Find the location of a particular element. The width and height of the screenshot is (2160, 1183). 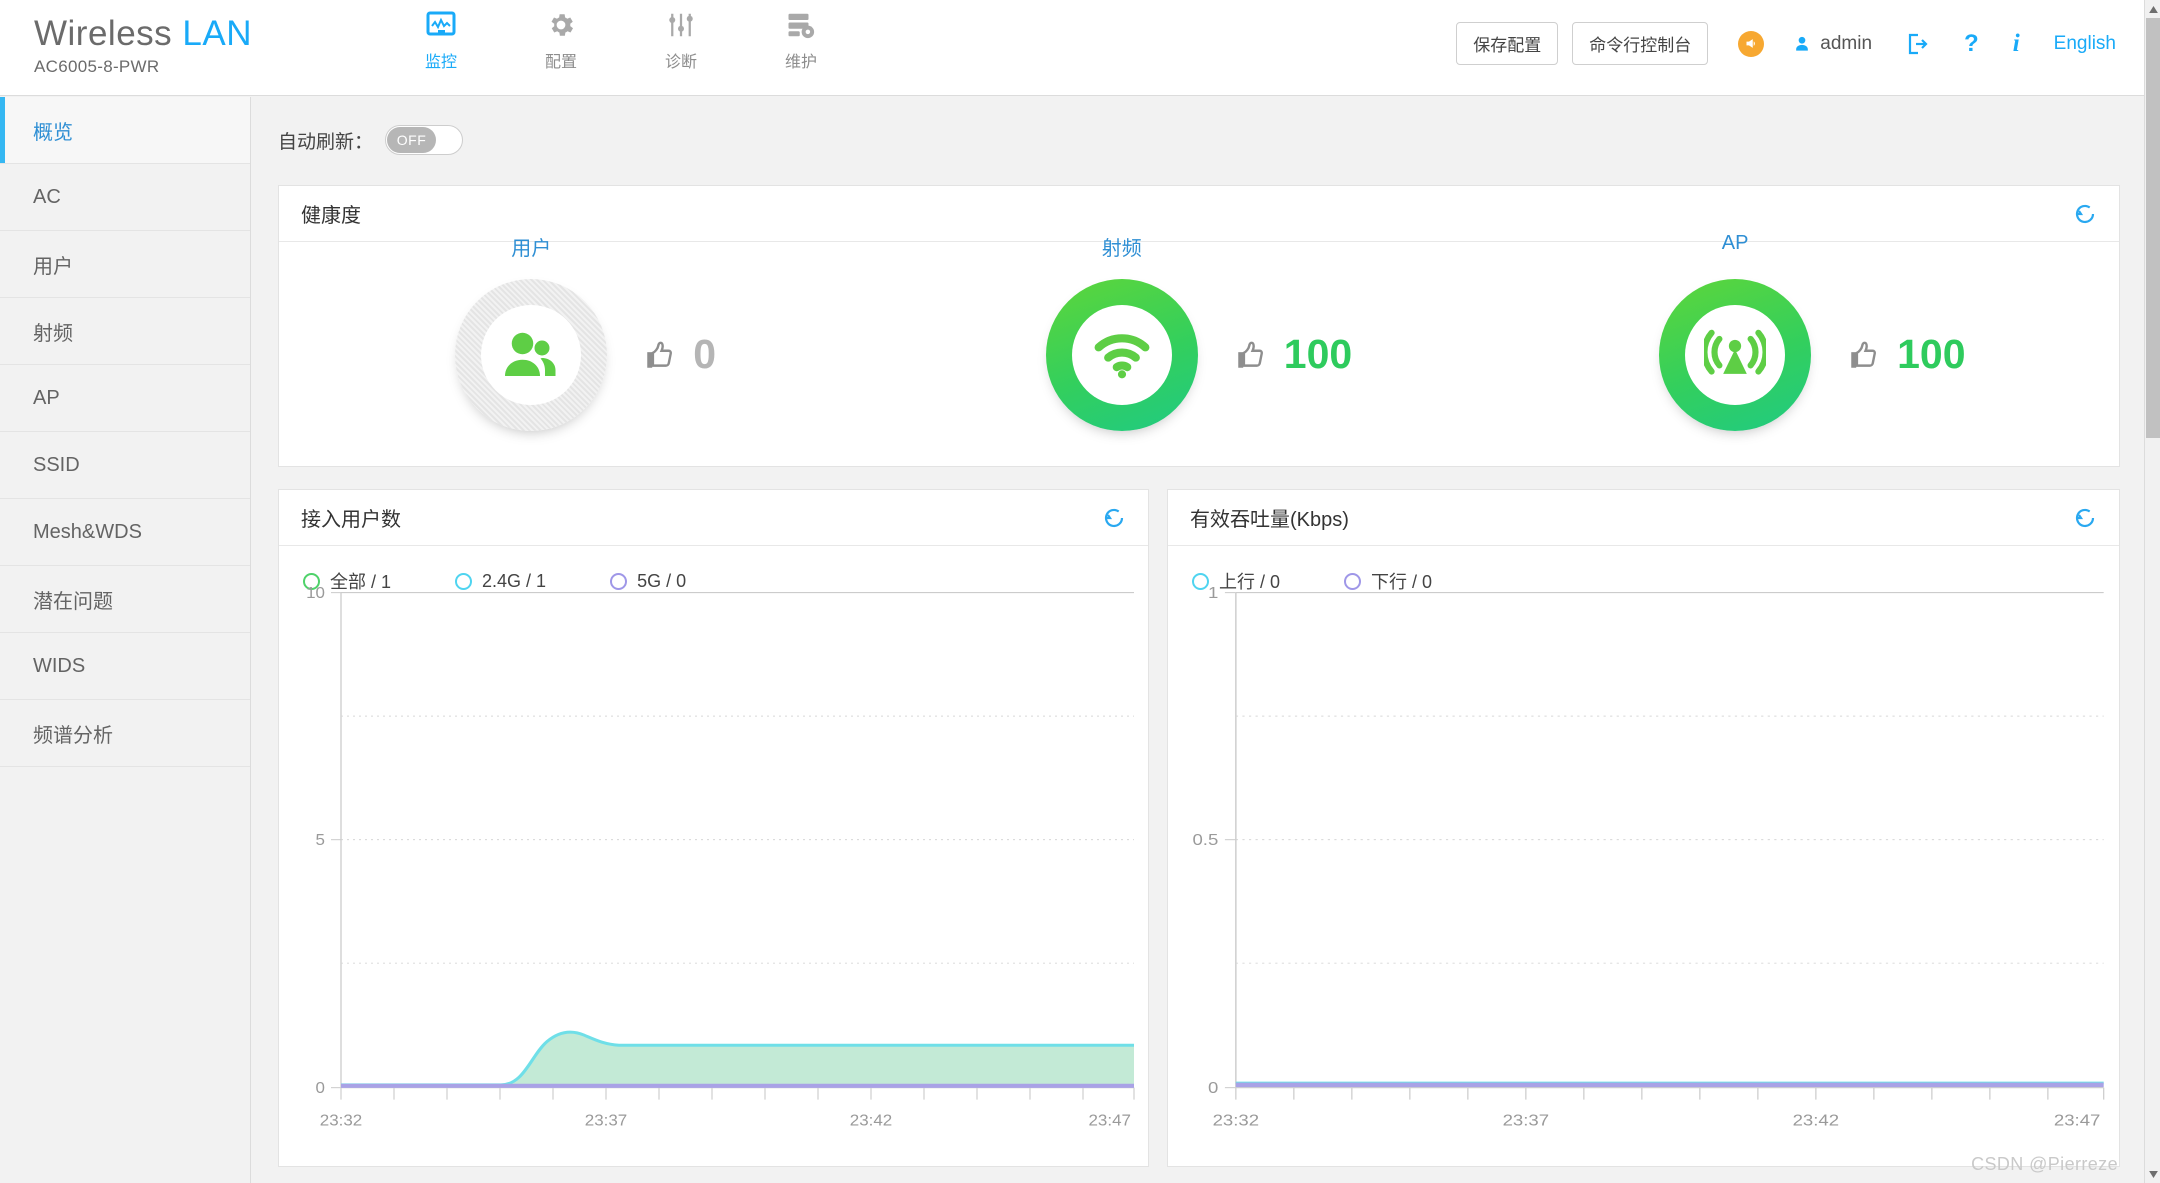

sidebar-item-users: 用户 is located at coordinates (125, 264).